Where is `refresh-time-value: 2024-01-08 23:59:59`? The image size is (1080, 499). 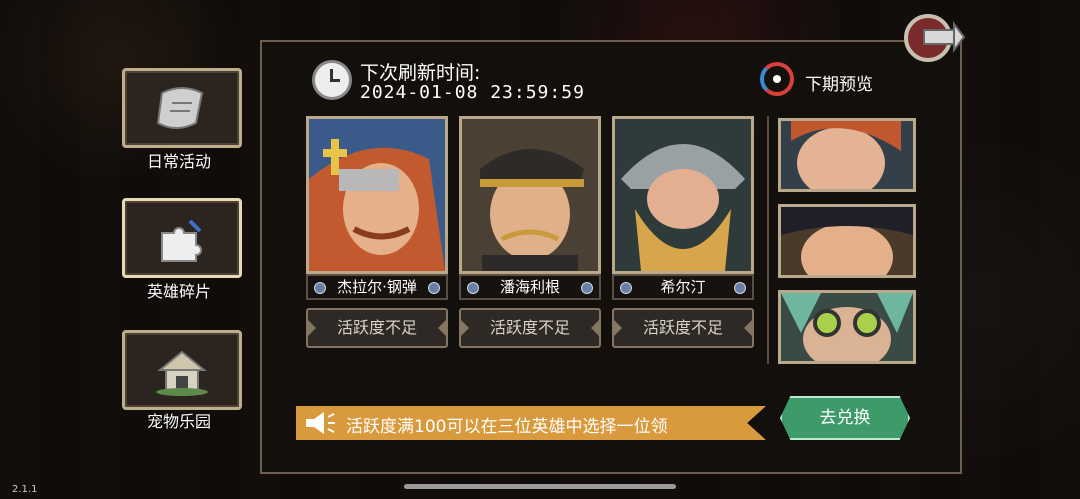
refresh-time-value: 2024-01-08 23:59:59 is located at coordinates (472, 92).